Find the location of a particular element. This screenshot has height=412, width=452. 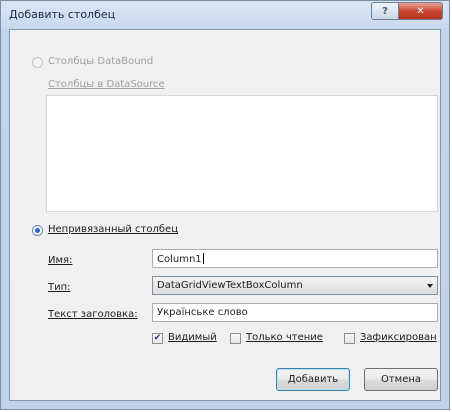

datasource-columns-label: Столбцы в DataSource is located at coordinates (106, 84).